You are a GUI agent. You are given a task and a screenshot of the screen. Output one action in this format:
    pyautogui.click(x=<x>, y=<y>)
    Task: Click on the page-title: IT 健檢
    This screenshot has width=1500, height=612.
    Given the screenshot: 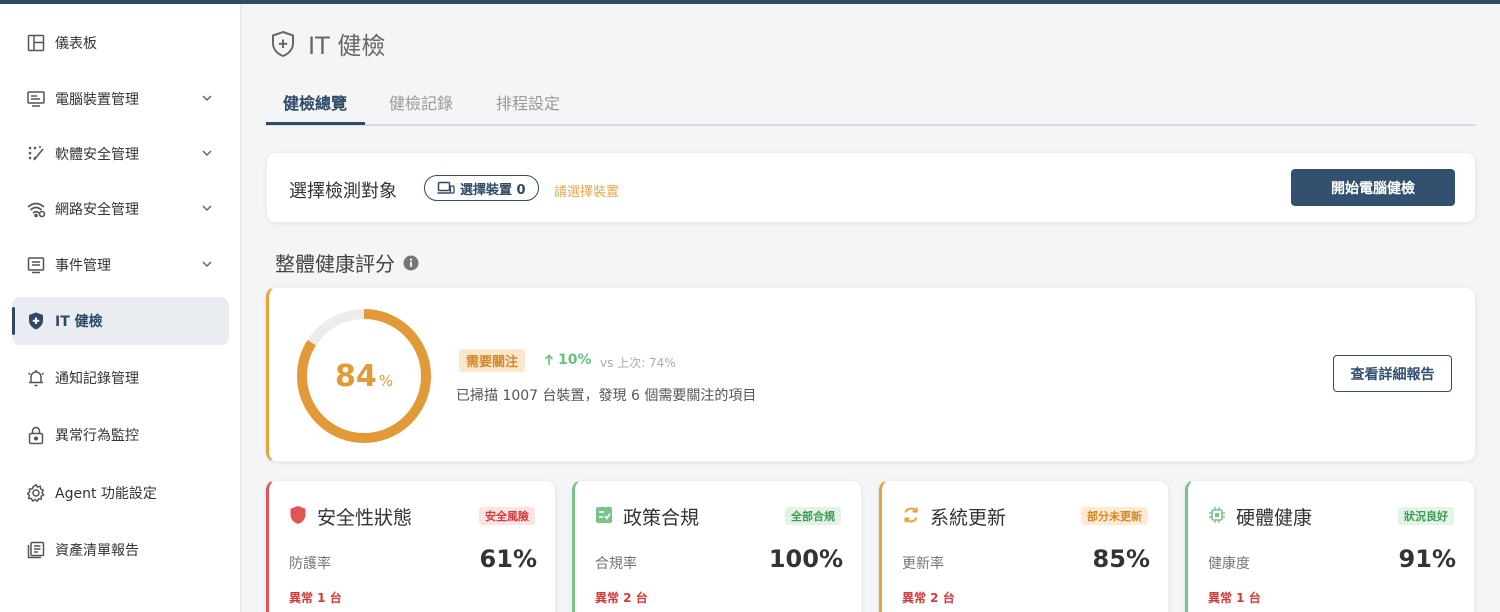 What is the action you would take?
    pyautogui.click(x=327, y=43)
    